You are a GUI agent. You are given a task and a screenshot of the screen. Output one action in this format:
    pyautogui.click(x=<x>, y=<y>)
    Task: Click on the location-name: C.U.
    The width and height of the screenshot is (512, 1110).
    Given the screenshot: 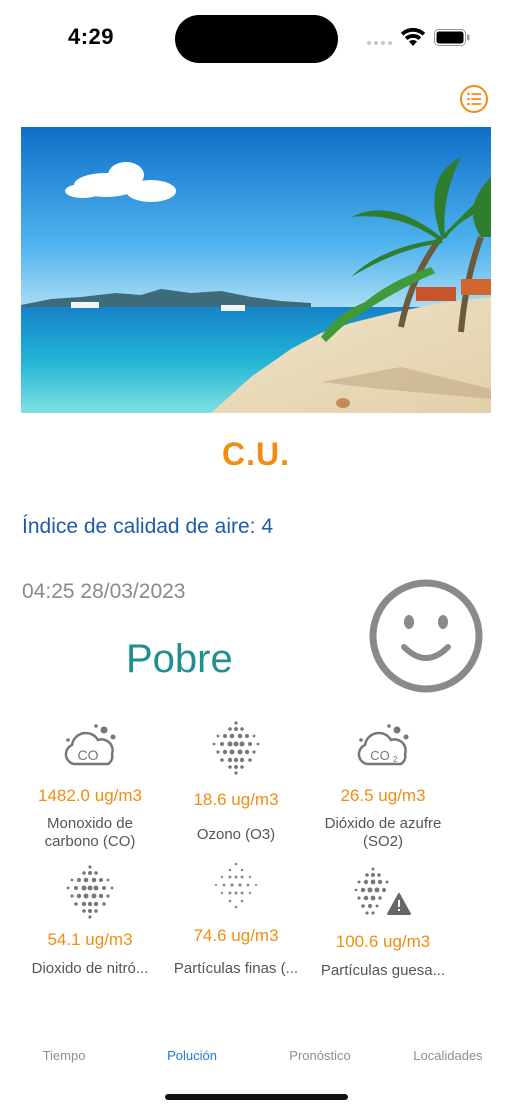 What is the action you would take?
    pyautogui.click(x=256, y=454)
    